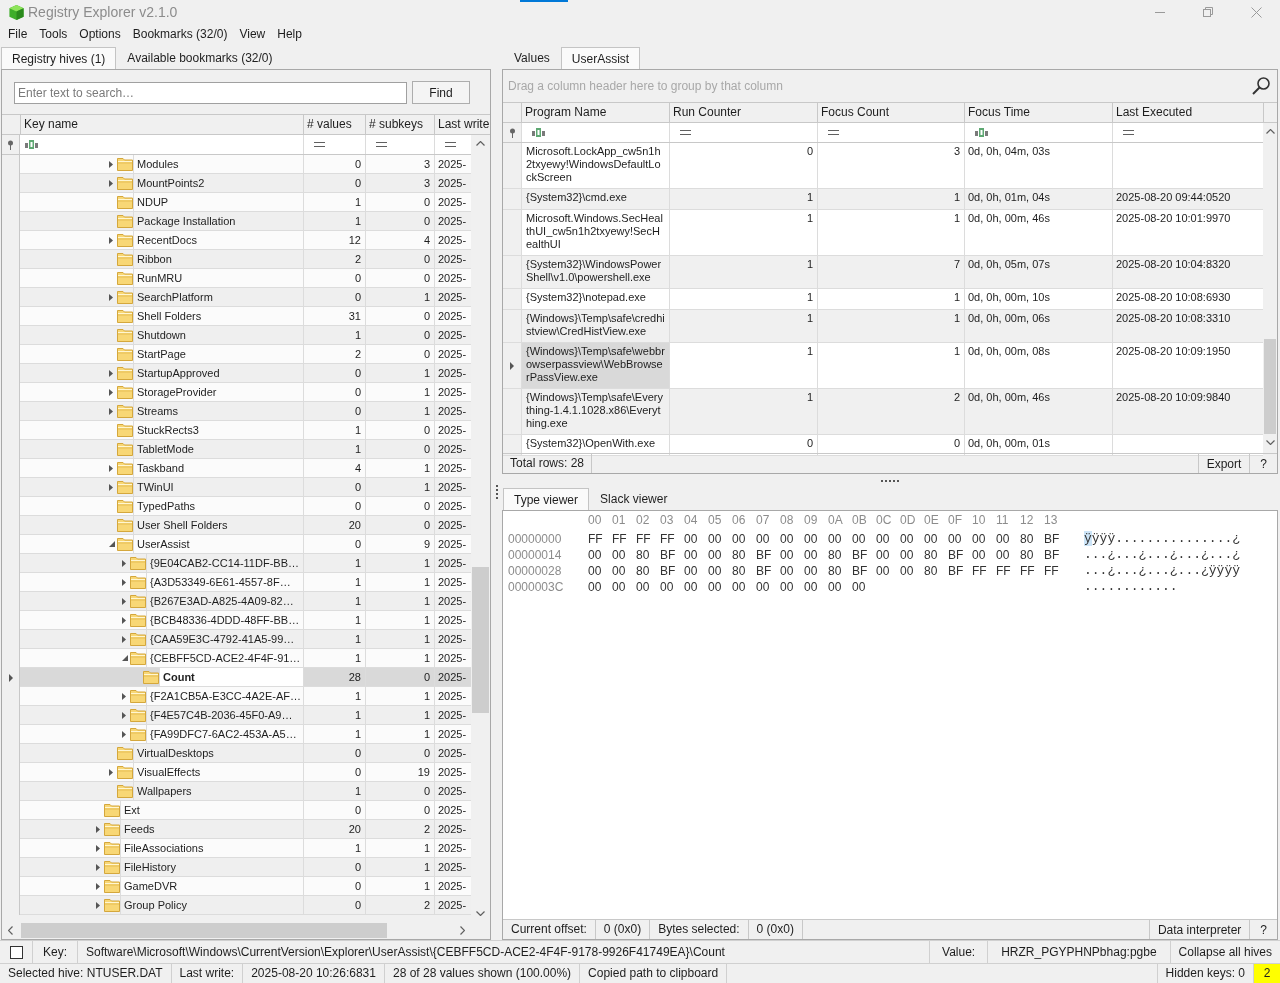  I want to click on hex-column-label: 01, so click(619, 520).